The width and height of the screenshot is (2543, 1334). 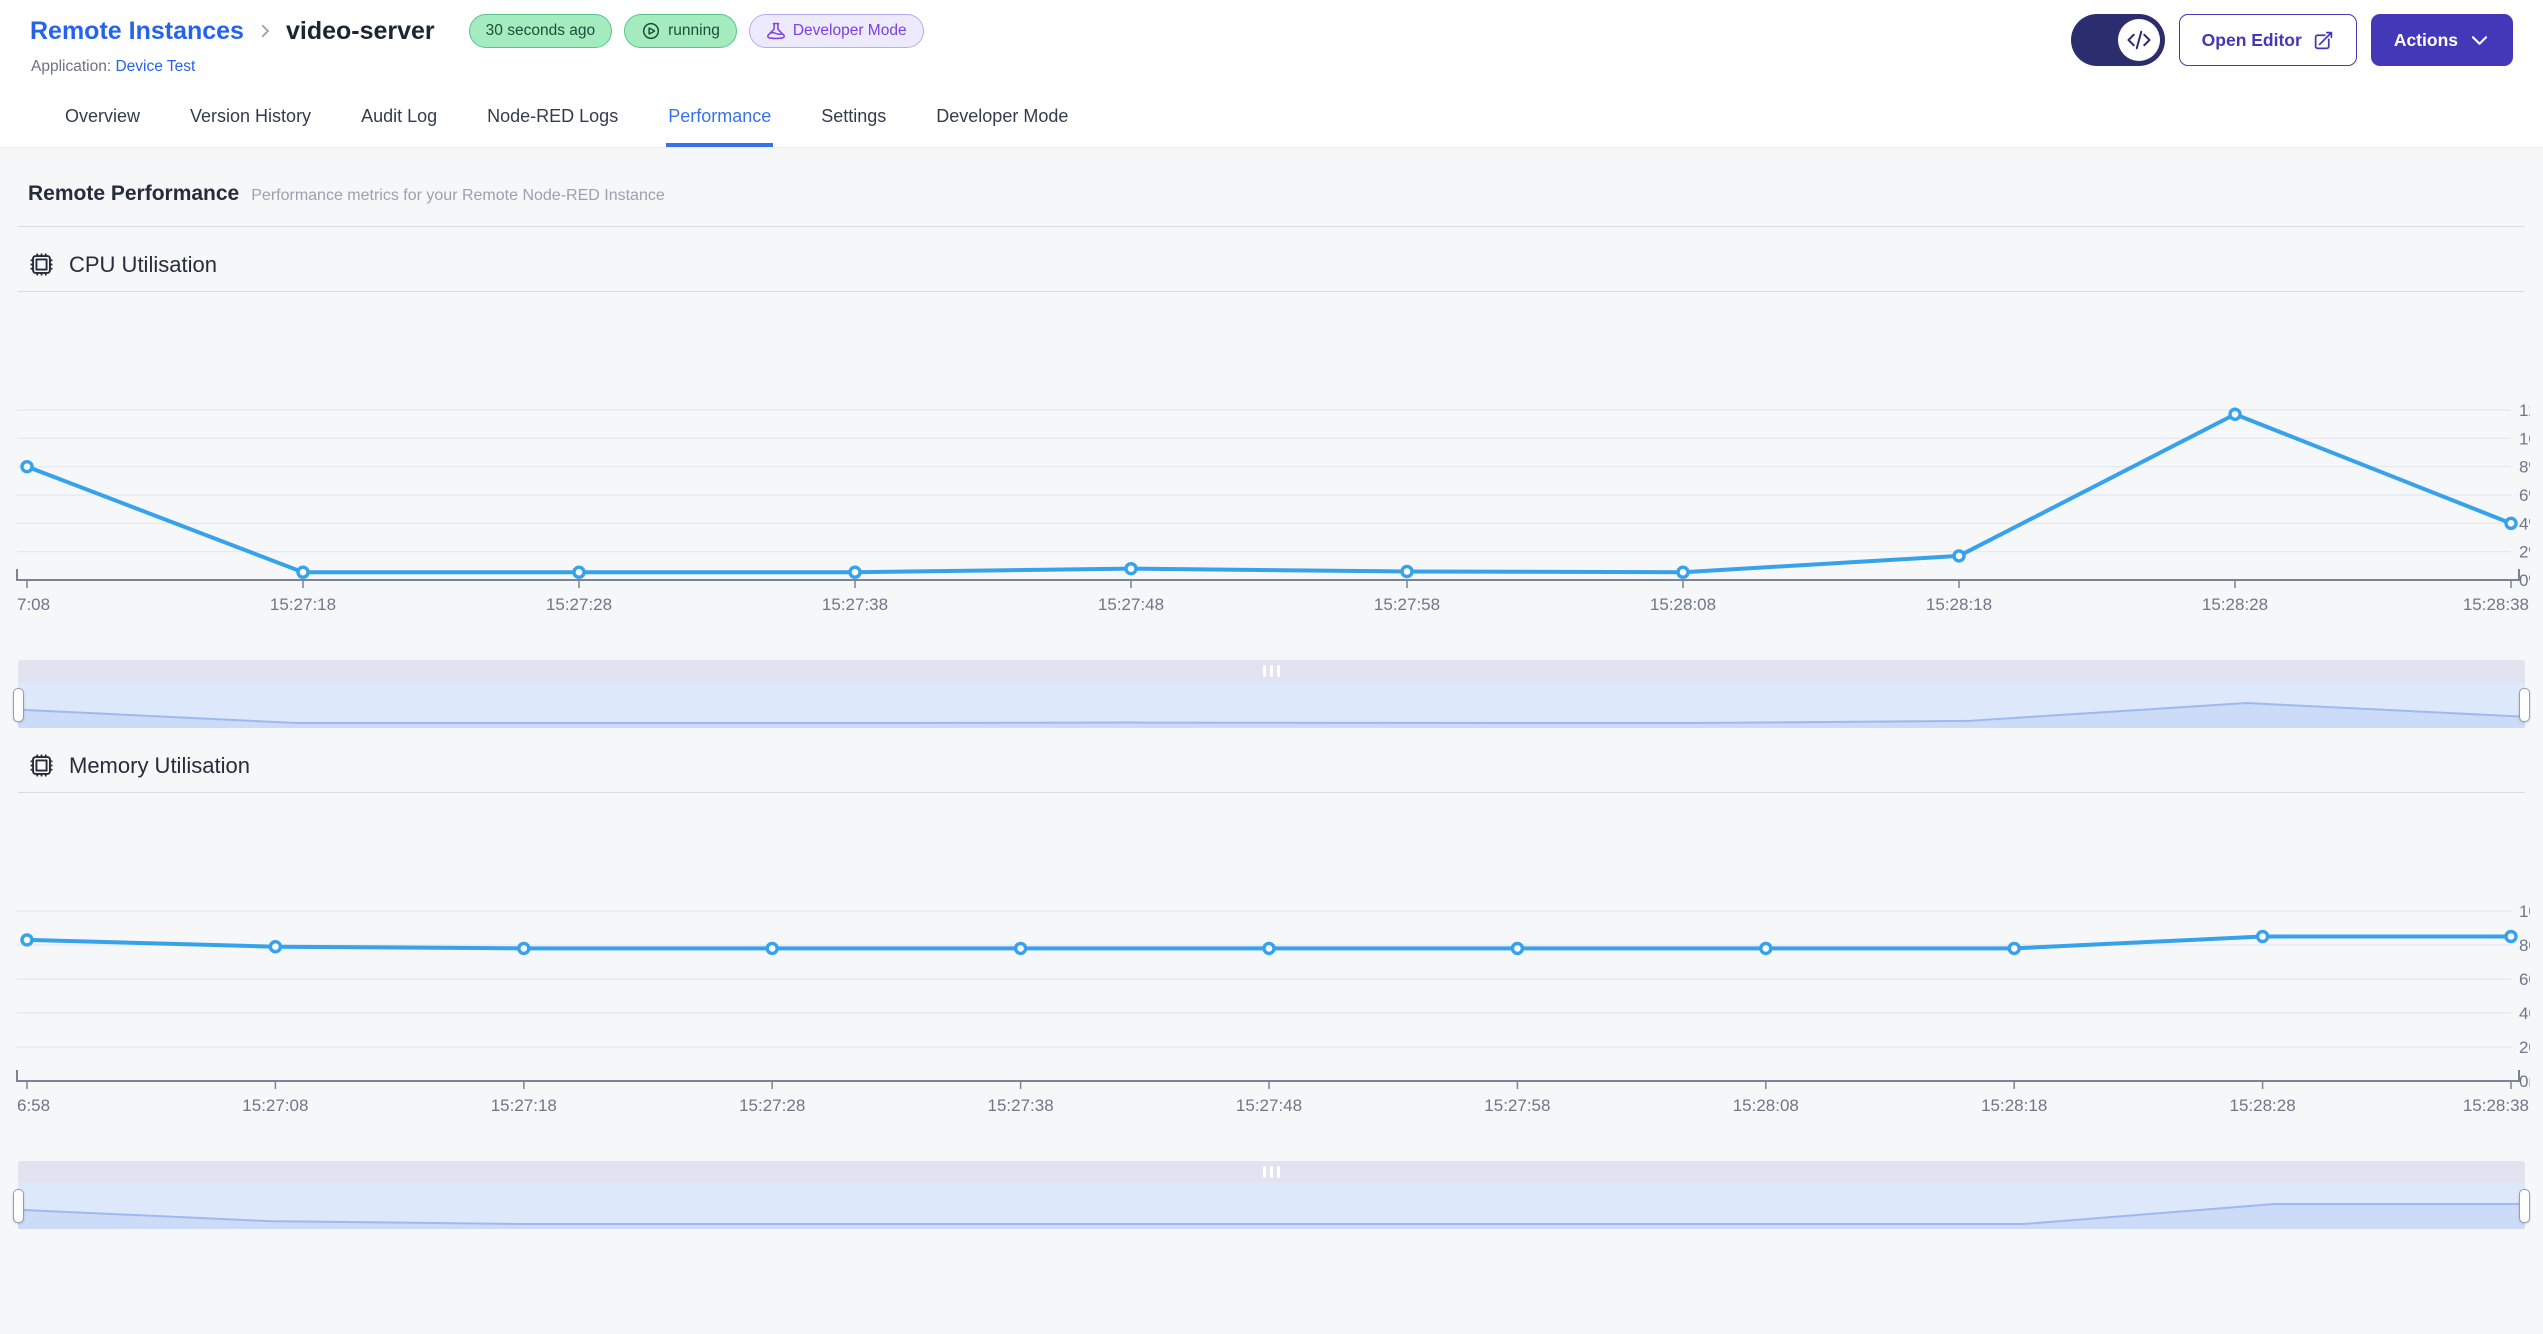 I want to click on application-link: Device Test, so click(x=155, y=66).